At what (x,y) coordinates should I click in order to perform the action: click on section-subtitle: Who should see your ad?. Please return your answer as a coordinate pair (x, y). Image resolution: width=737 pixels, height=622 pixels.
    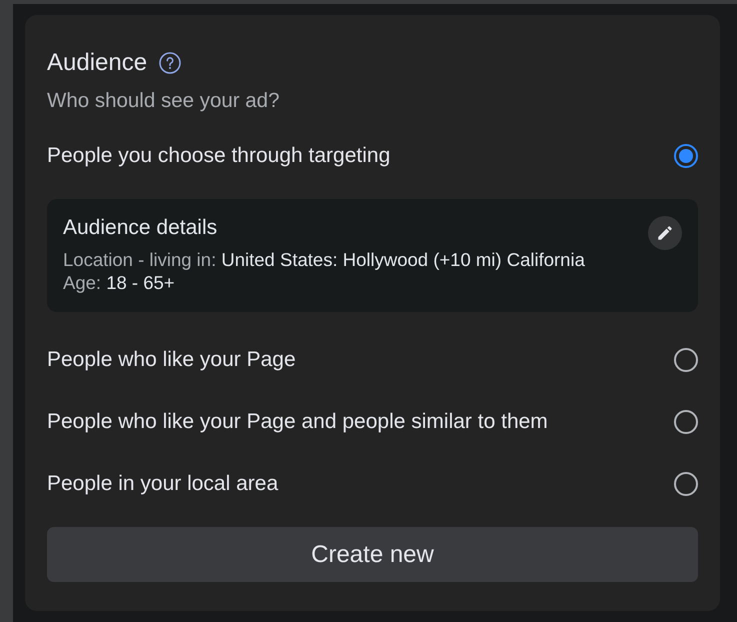
    Looking at the image, I should click on (163, 101).